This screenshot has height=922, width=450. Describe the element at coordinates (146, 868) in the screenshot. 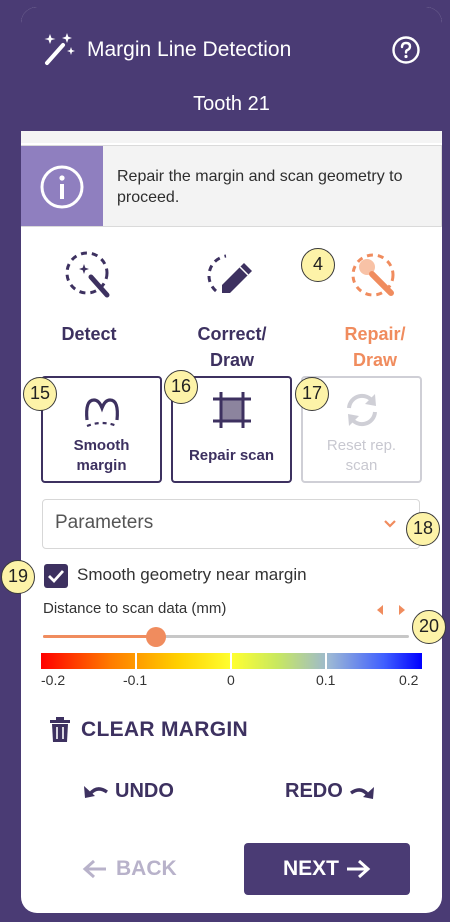

I see `back-label: BACK` at that location.